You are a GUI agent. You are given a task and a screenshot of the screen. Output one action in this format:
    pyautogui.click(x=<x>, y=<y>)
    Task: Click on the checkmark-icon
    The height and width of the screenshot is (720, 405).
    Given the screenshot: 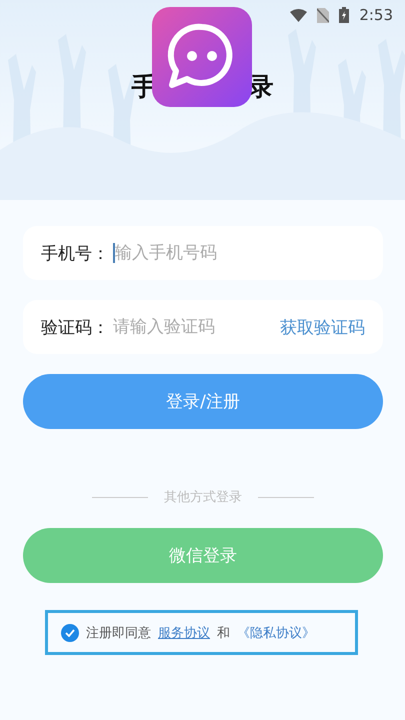 What is the action you would take?
    pyautogui.click(x=70, y=632)
    